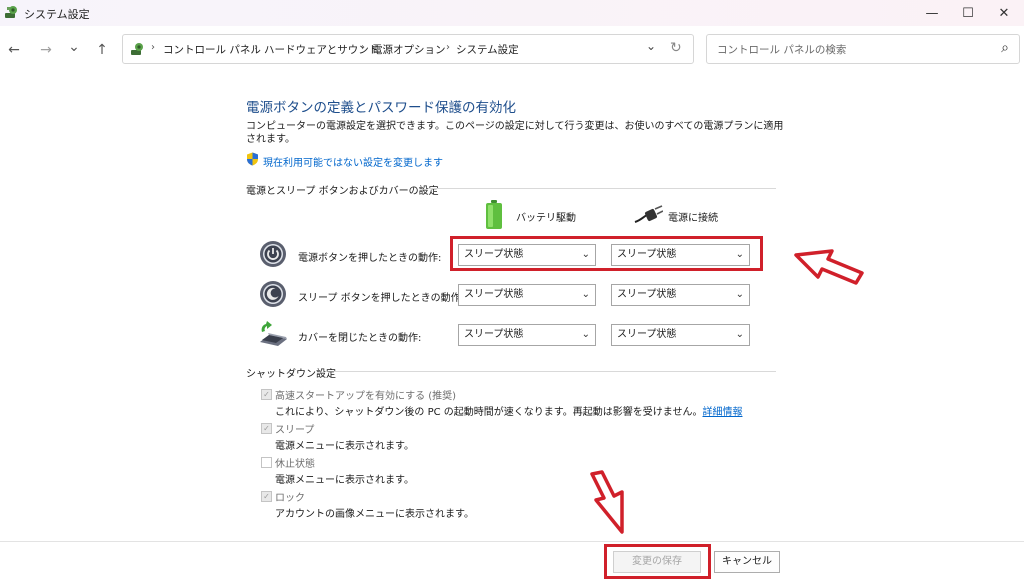  I want to click on minimize-button: —, so click(932, 13).